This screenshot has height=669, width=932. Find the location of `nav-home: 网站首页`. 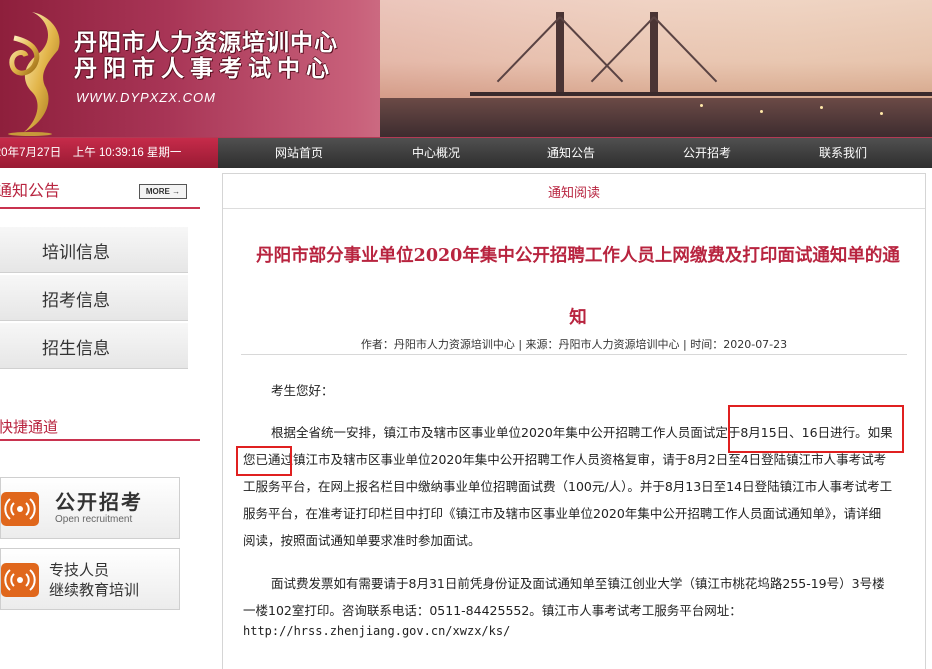

nav-home: 网站首页 is located at coordinates (299, 153).